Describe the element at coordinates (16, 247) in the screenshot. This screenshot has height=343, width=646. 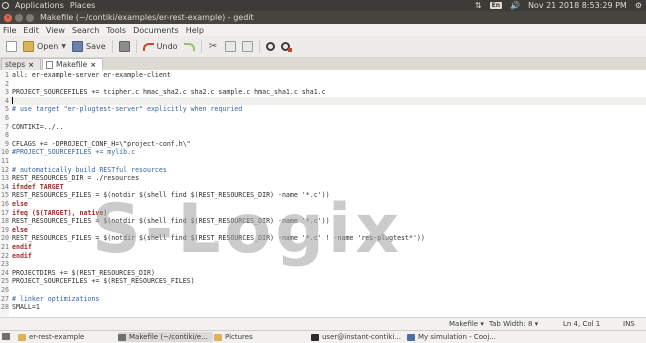
I see `code-line: 21 endif` at that location.